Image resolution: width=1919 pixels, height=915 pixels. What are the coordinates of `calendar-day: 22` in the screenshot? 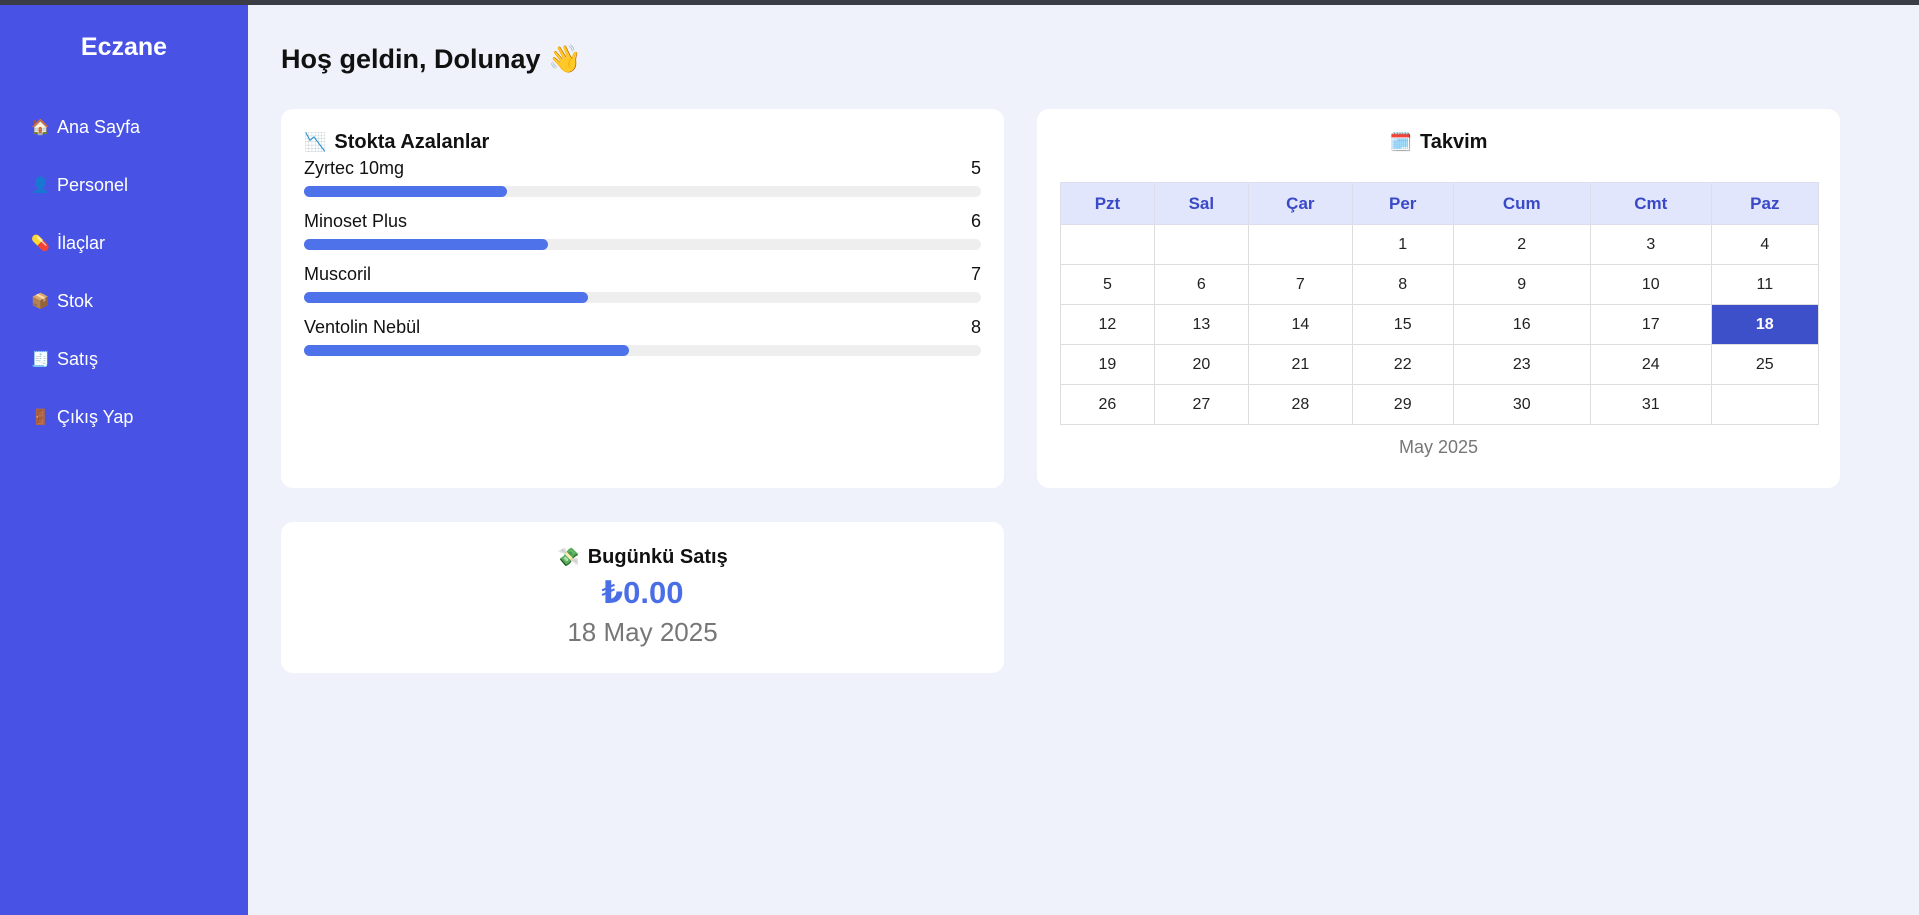 It's located at (1402, 364).